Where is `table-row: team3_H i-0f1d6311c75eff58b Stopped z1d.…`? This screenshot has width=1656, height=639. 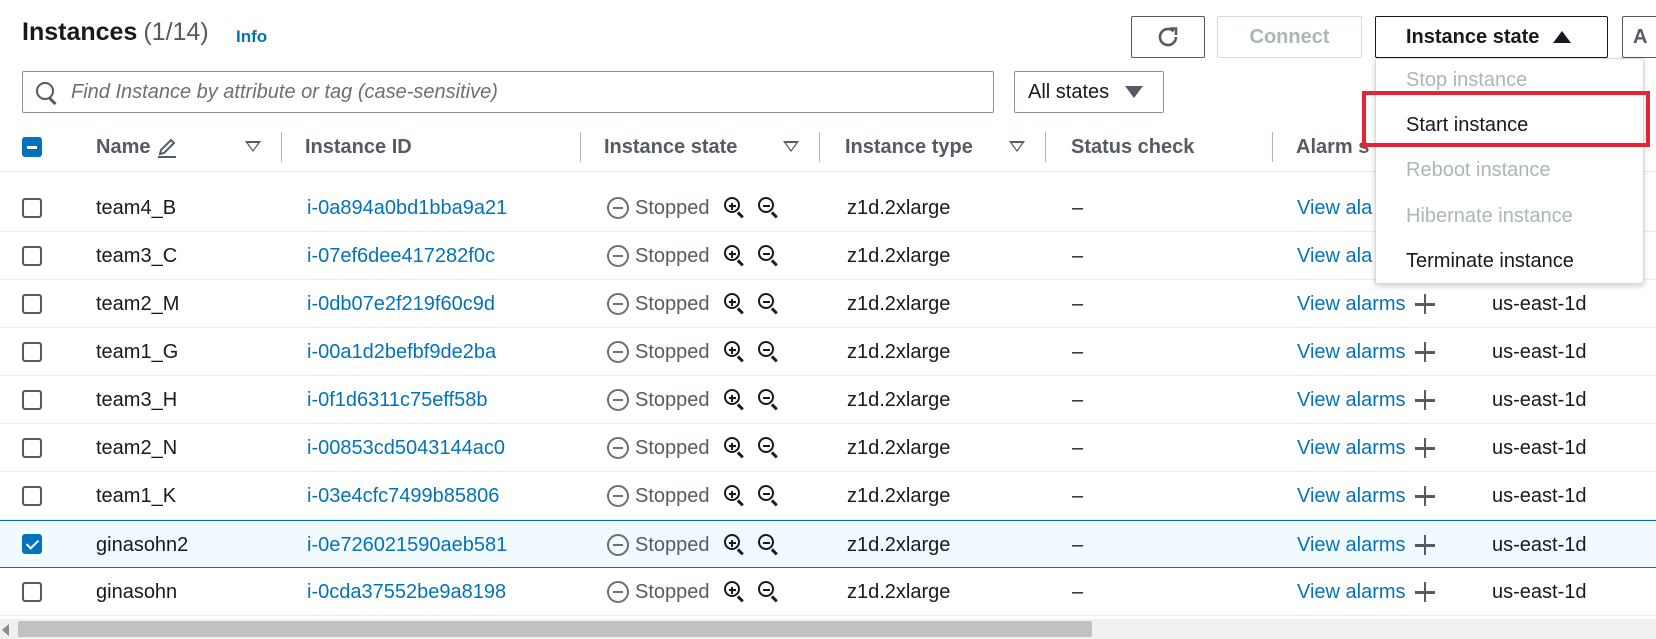
table-row: team3_H i-0f1d6311c75eff58b Stopped z1d.… is located at coordinates (828, 400).